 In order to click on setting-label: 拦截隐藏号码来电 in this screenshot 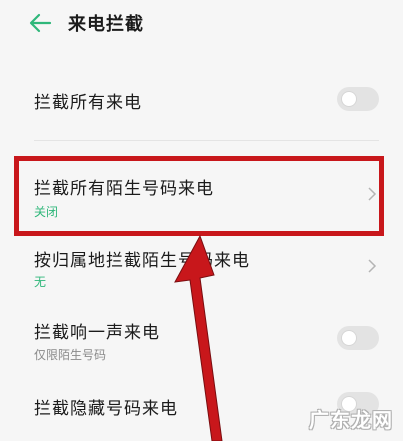, I will do `click(106, 409)`.